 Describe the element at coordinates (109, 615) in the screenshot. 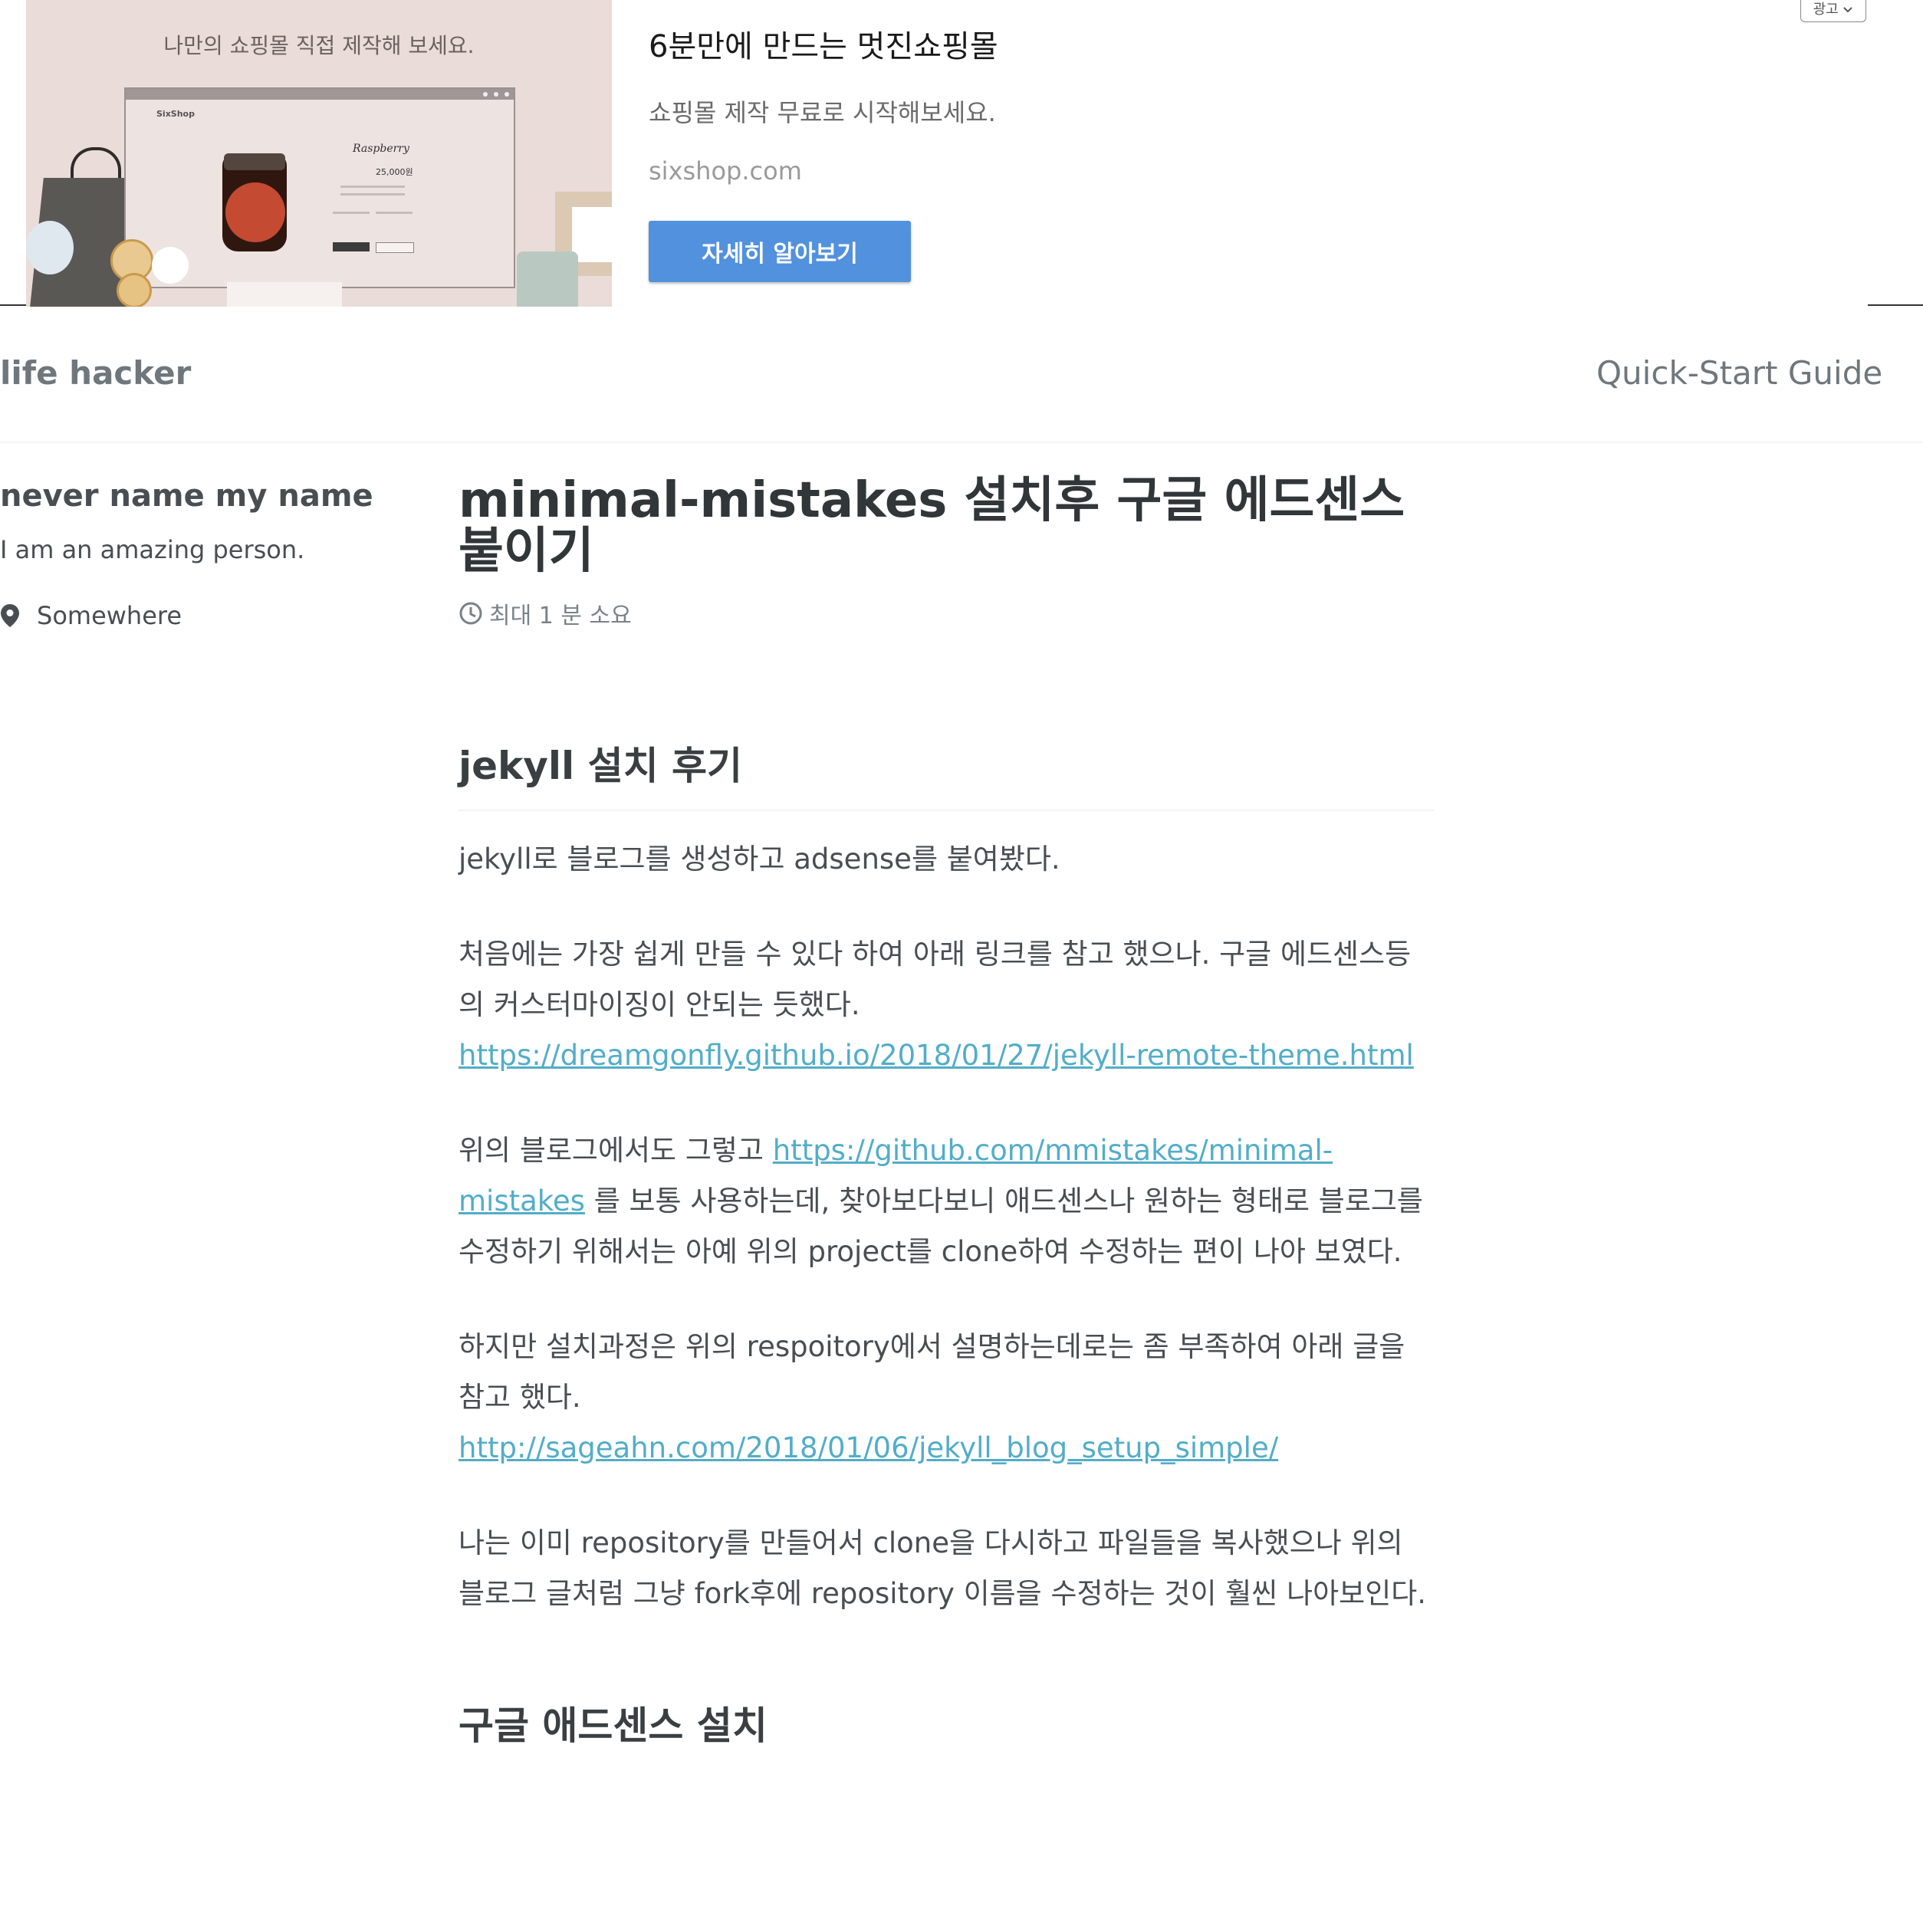

I see `author-location-label: Somewhere` at that location.